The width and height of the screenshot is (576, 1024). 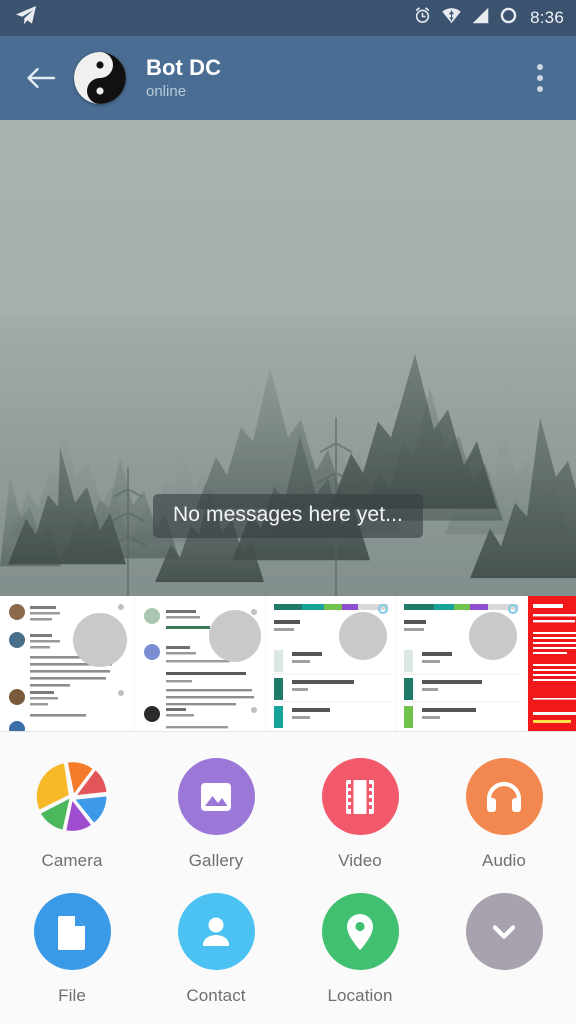 I want to click on chat-header-titles: Bot DC online, so click(x=183, y=78).